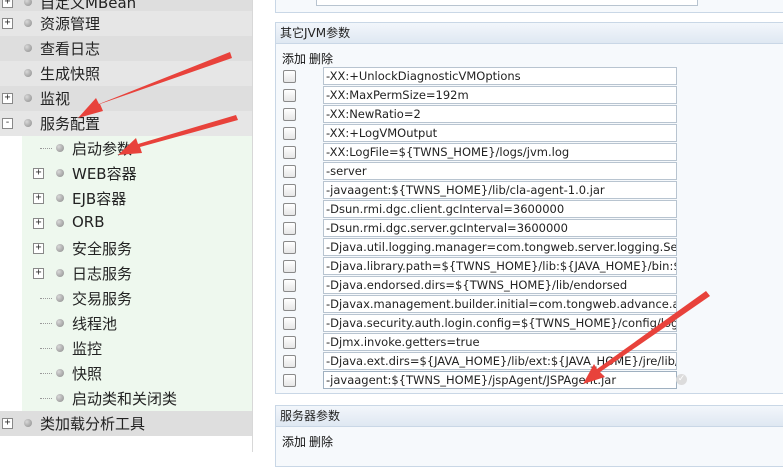 This screenshot has width=783, height=467. I want to click on param-input: -XX:LogFile=${TWNS_HOME}/logs/jvm.log, so click(500, 152).